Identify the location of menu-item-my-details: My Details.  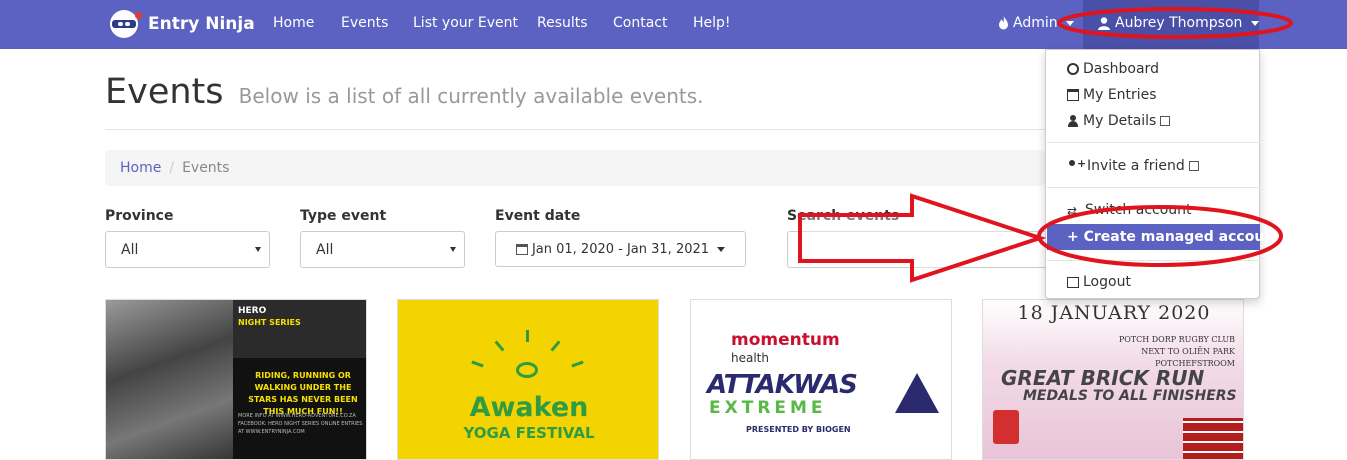
(1119, 121).